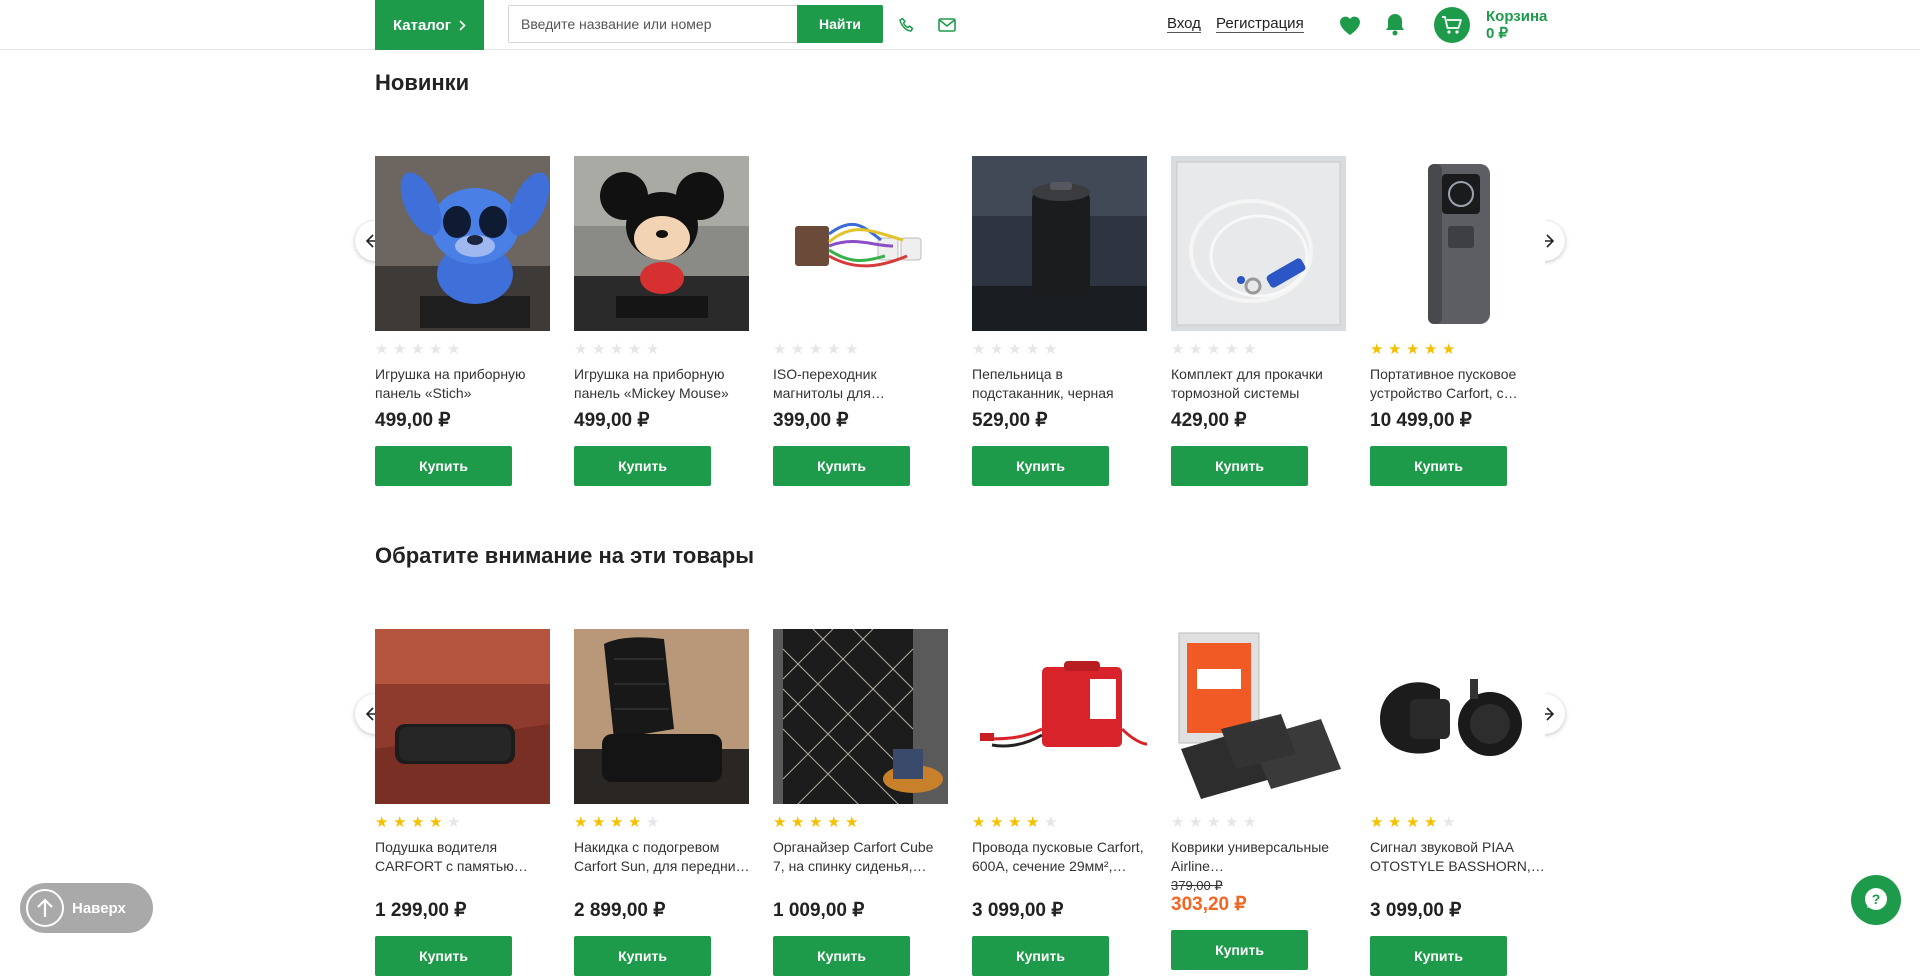 This screenshot has width=1920, height=976. What do you see at coordinates (1184, 24) in the screenshot?
I see `login-link: Вход` at bounding box center [1184, 24].